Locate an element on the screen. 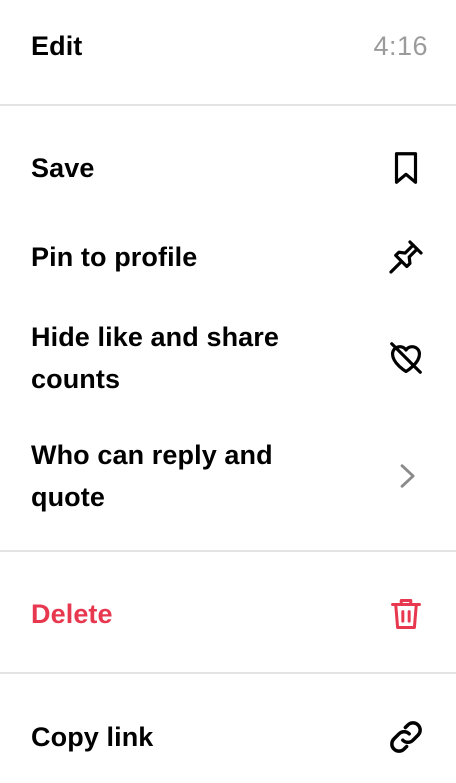  heart-off-icon is located at coordinates (406, 358).